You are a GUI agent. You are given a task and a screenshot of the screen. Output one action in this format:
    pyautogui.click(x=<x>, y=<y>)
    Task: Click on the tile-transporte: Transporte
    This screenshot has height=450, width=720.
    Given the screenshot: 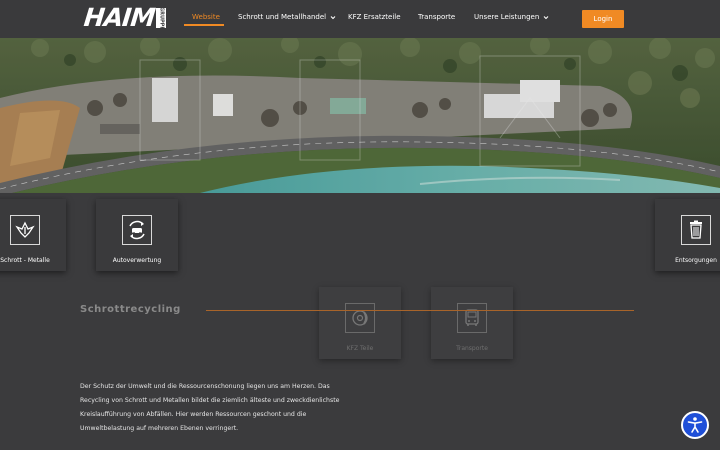 What is the action you would take?
    pyautogui.click(x=472, y=323)
    